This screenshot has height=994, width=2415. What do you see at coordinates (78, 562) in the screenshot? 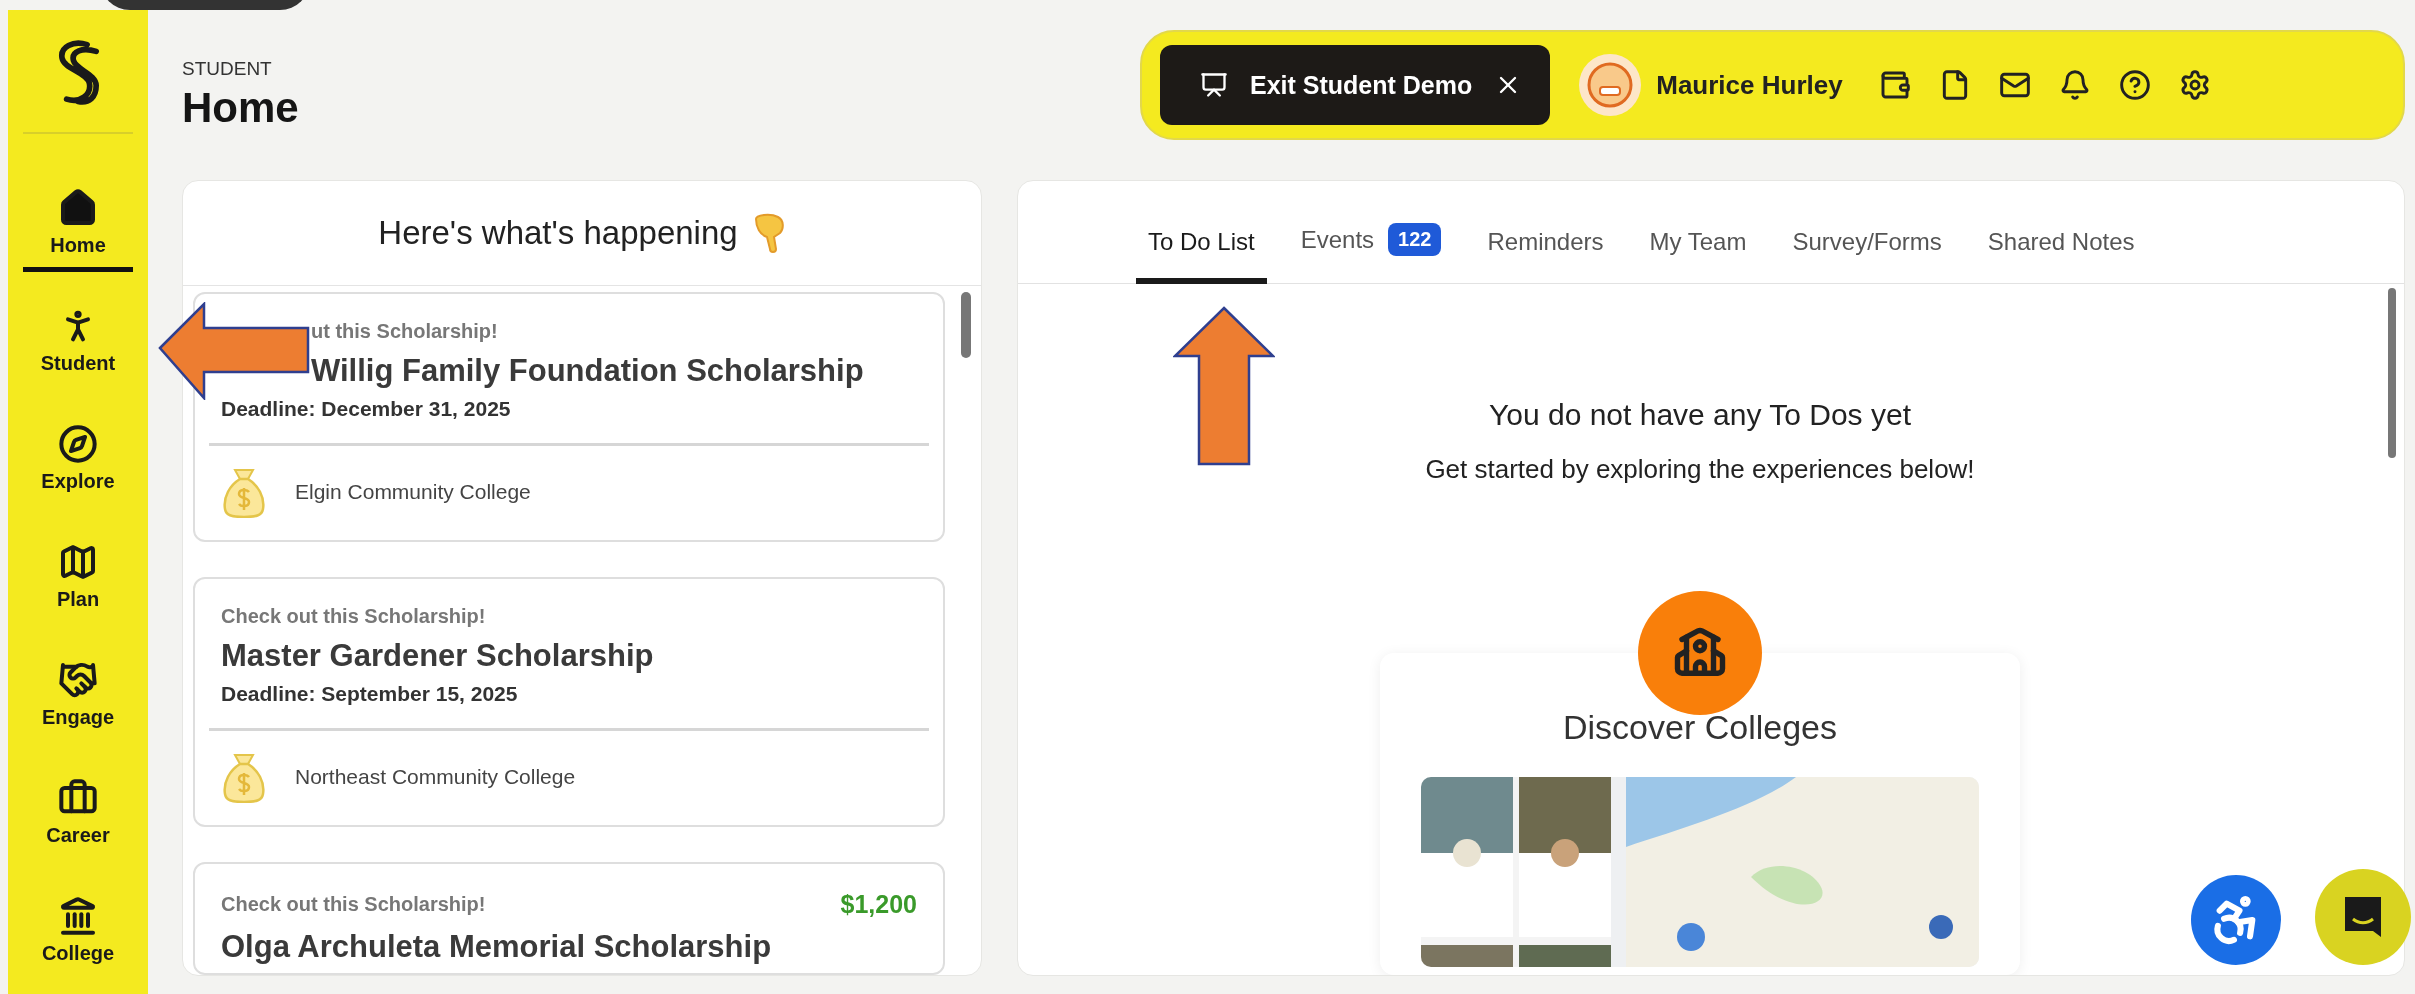
I see `map-icon` at bounding box center [78, 562].